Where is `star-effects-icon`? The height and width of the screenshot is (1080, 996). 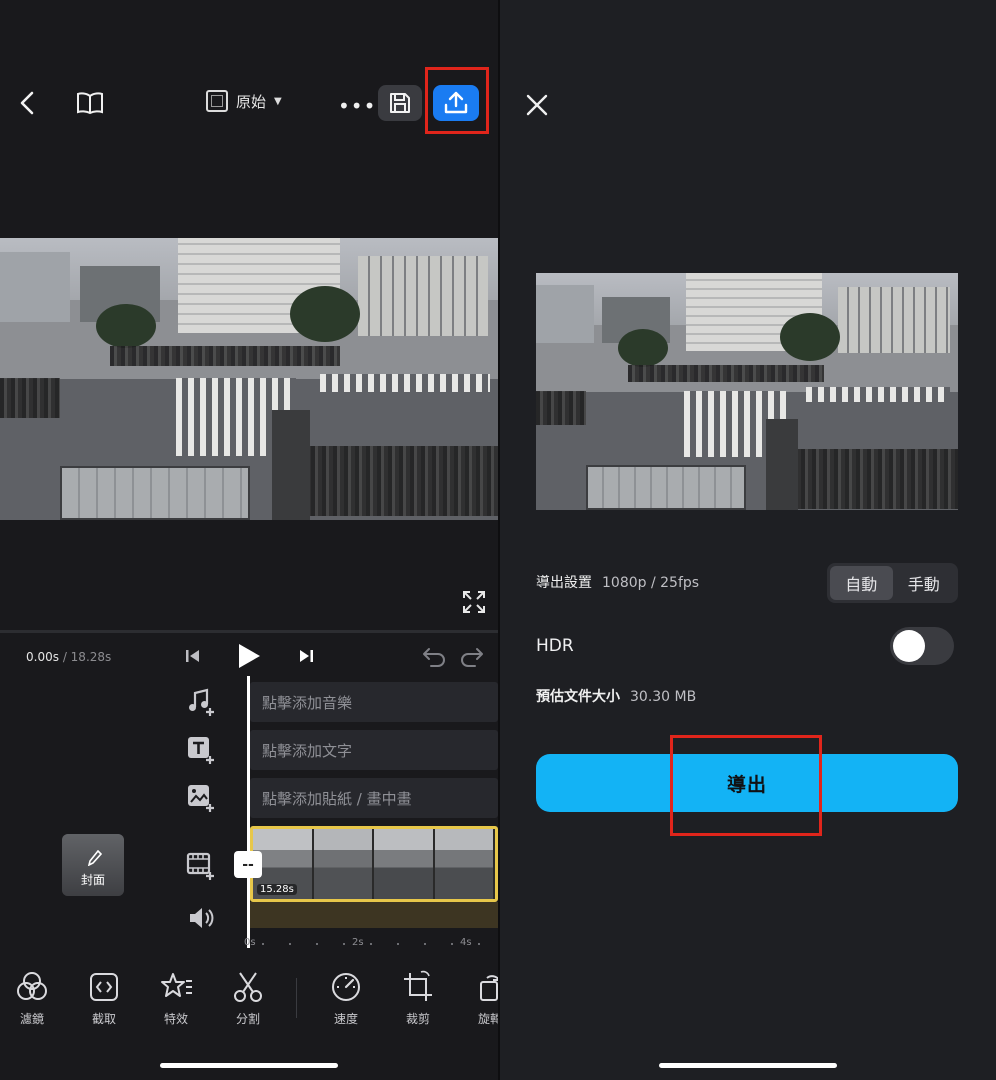 star-effects-icon is located at coordinates (176, 985).